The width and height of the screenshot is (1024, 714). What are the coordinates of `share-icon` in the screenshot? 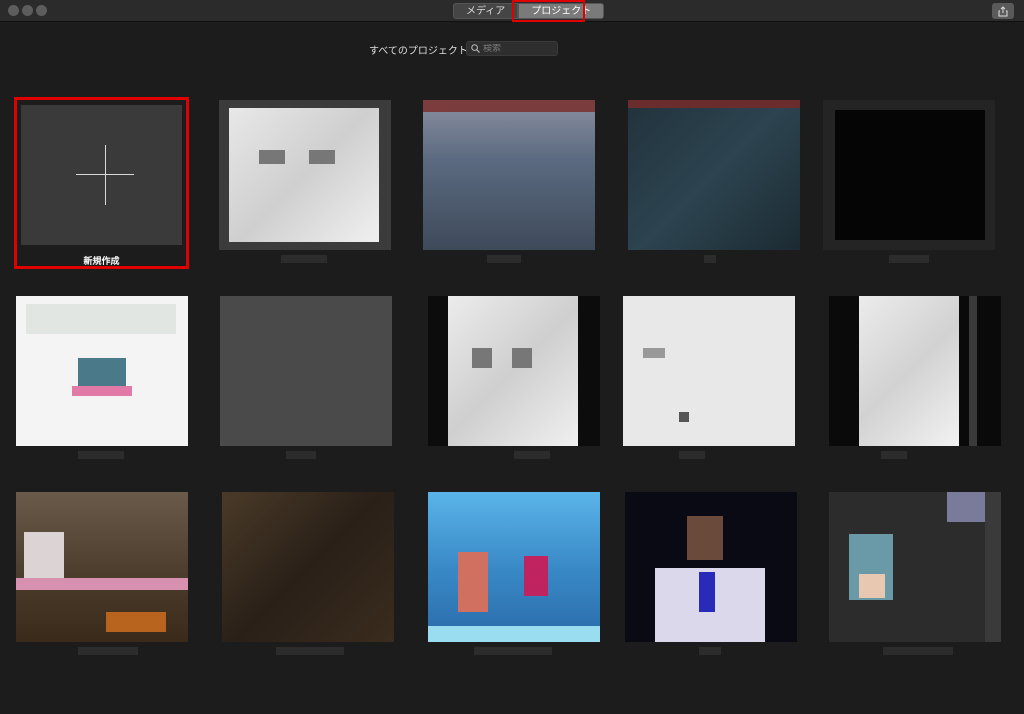 It's located at (1003, 10).